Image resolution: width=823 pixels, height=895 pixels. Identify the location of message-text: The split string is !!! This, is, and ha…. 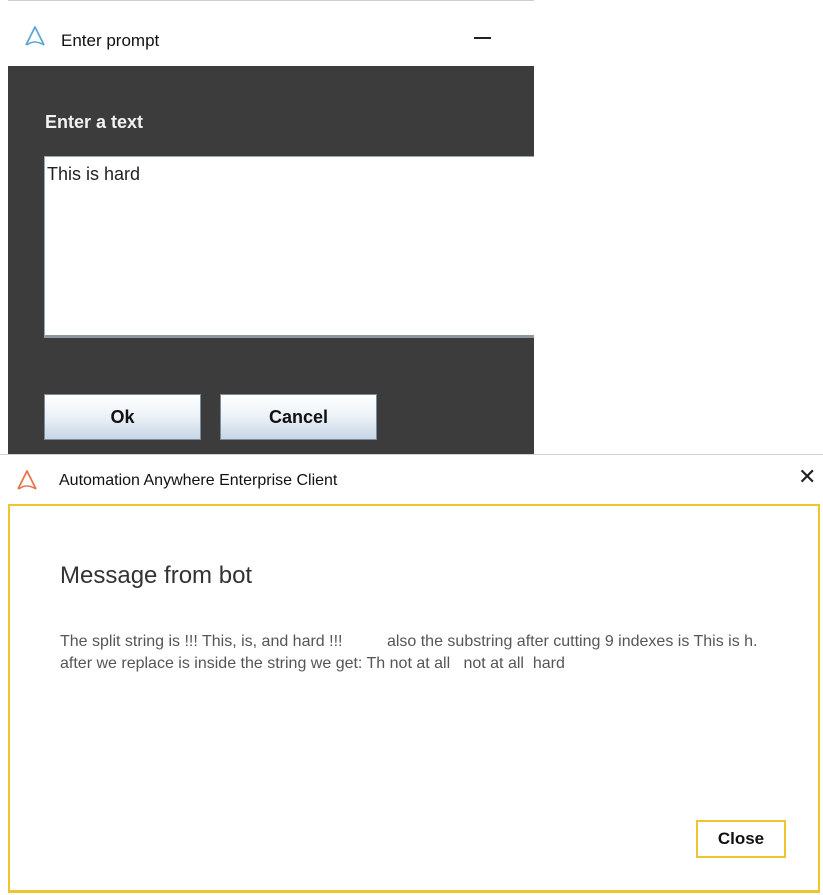
(441, 652).